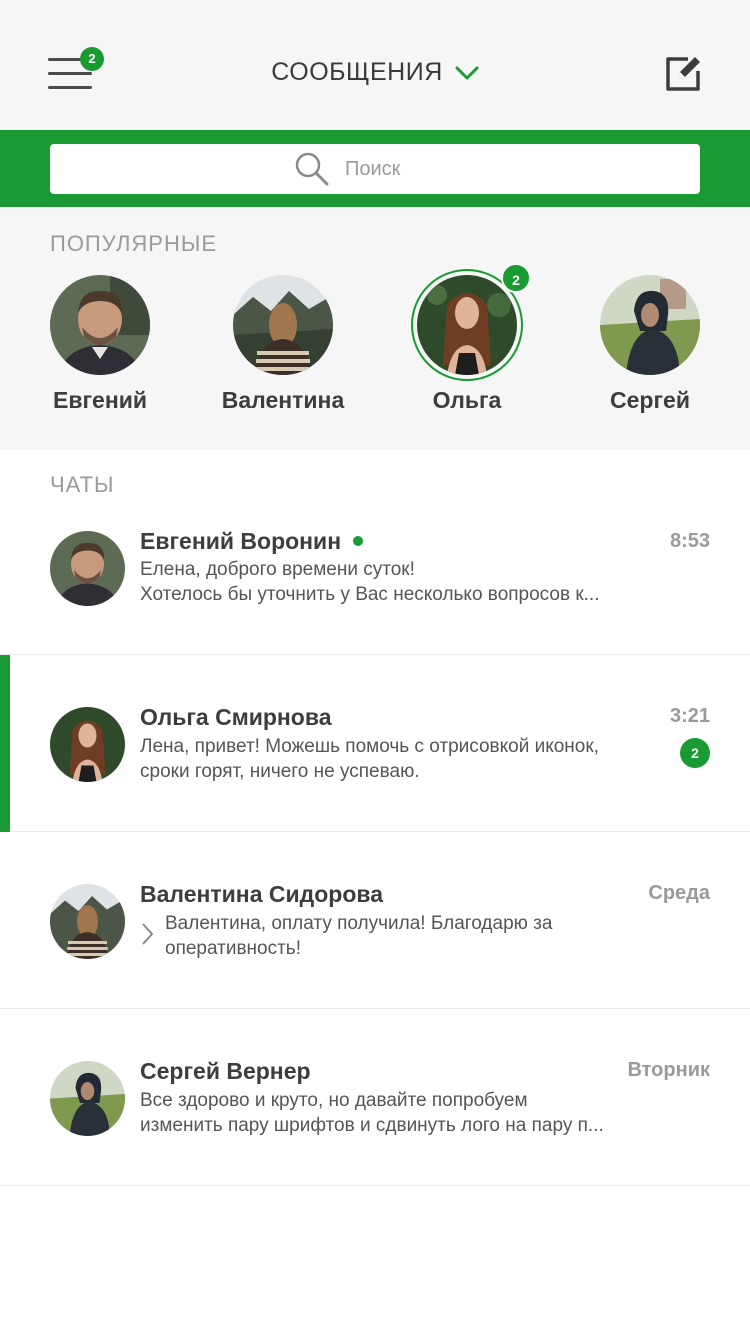 Image resolution: width=750 pixels, height=1334 pixels. What do you see at coordinates (357, 72) in the screenshot?
I see `page-title: СООБЩЕНИЯ` at bounding box center [357, 72].